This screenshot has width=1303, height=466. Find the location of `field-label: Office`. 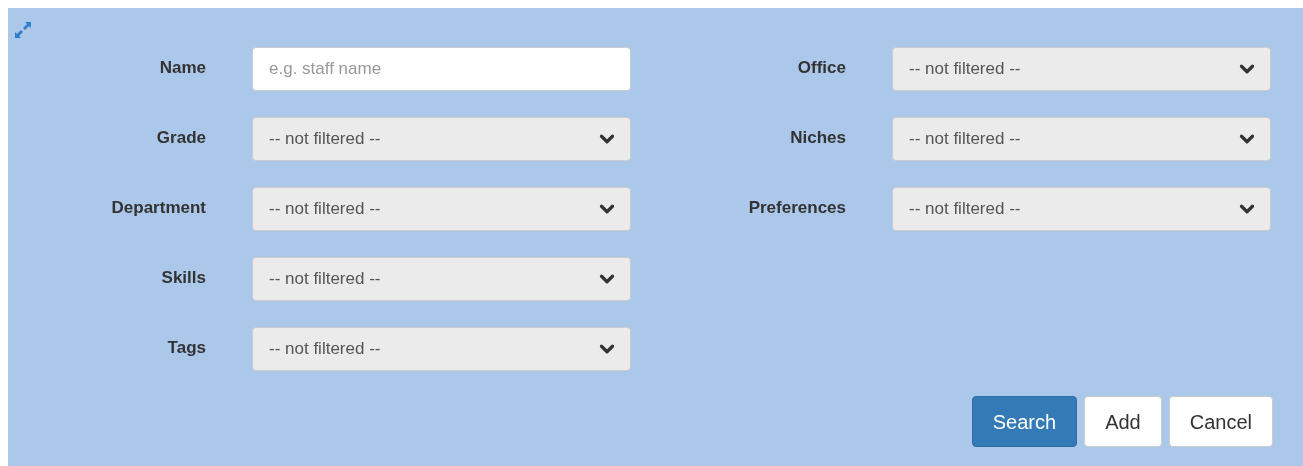

field-label: Office is located at coordinates (821, 68).